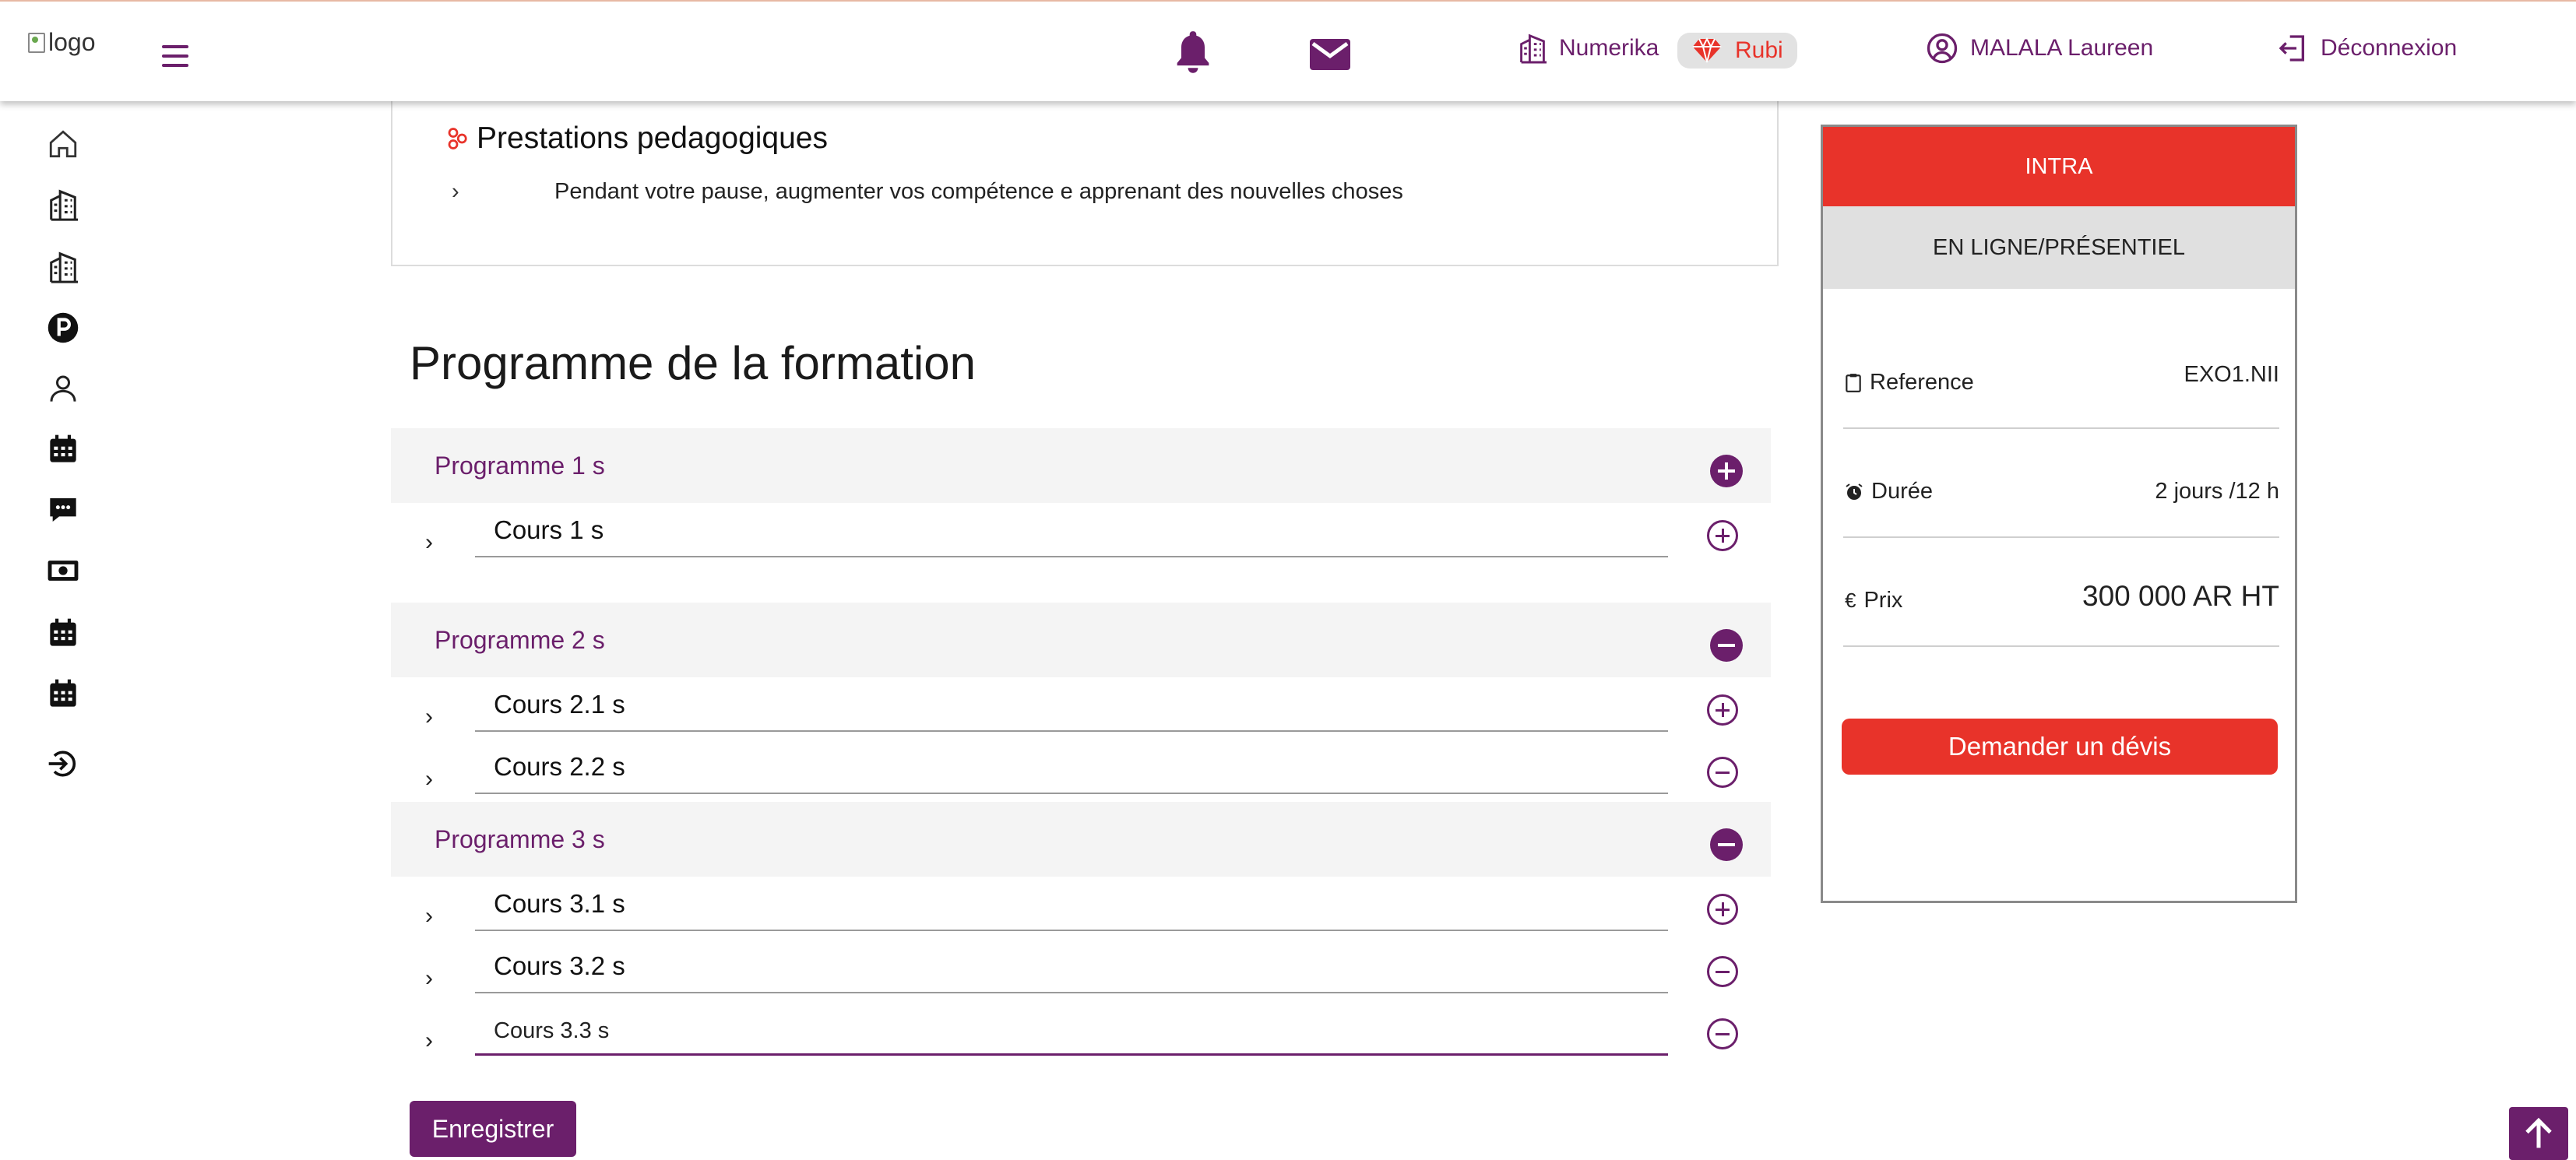 This screenshot has width=2576, height=1160. I want to click on gem-icon, so click(1707, 50).